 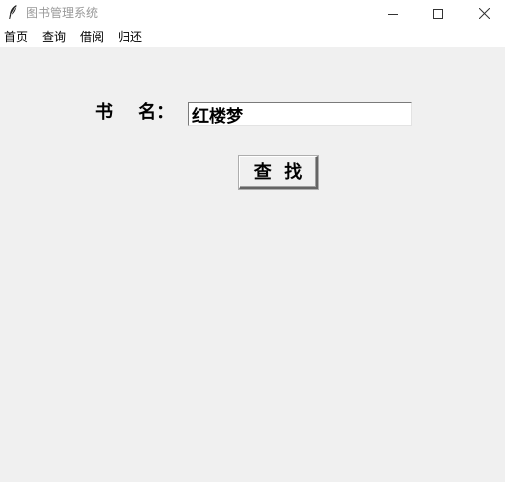 I want to click on minimize-icon, so click(x=393, y=13).